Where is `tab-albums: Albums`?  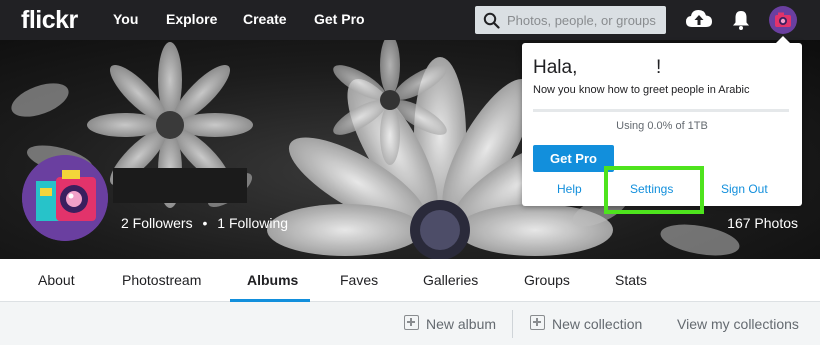 tab-albums: Albums is located at coordinates (272, 280).